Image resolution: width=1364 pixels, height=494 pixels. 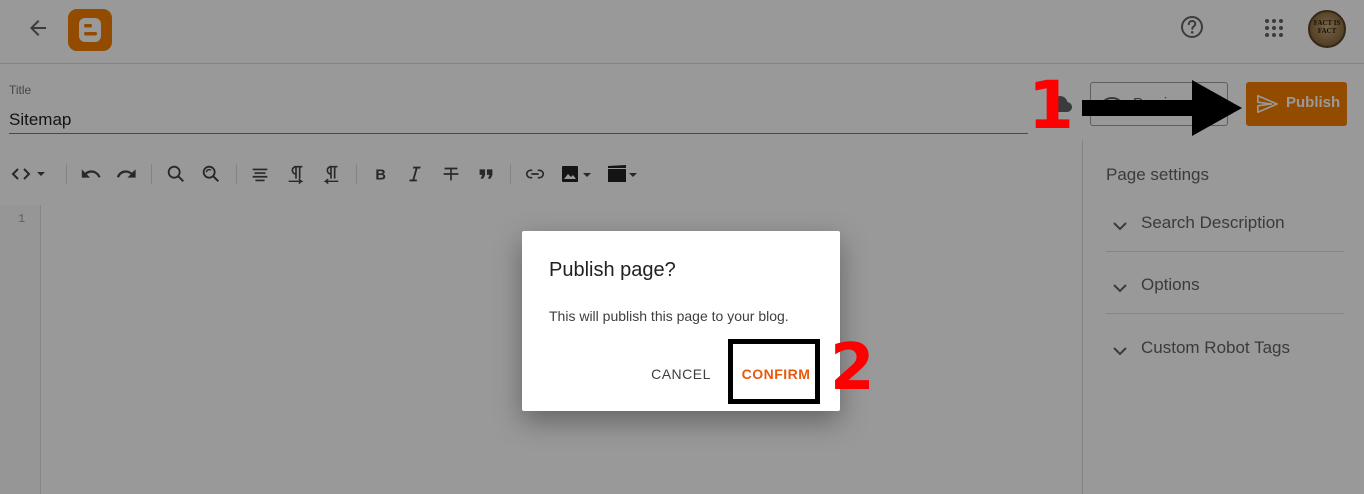 I want to click on annotation-highlight-box, so click(x=774, y=371).